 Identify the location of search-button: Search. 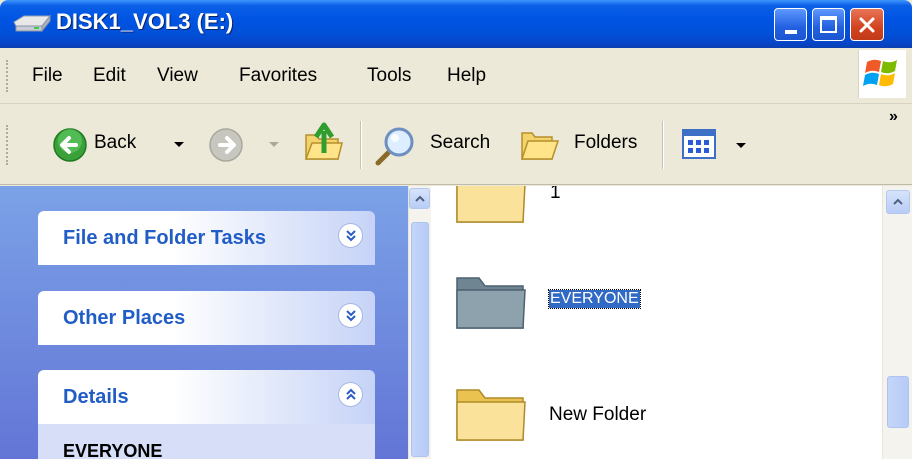
(438, 144).